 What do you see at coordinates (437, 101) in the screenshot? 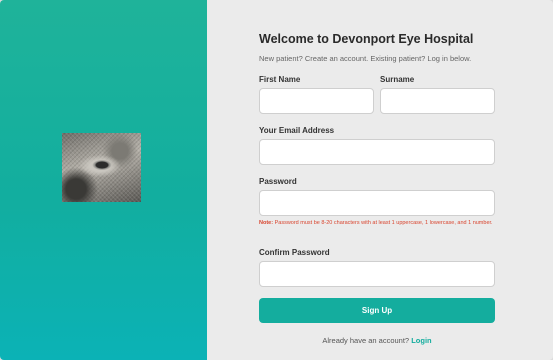
I see `surname-input` at bounding box center [437, 101].